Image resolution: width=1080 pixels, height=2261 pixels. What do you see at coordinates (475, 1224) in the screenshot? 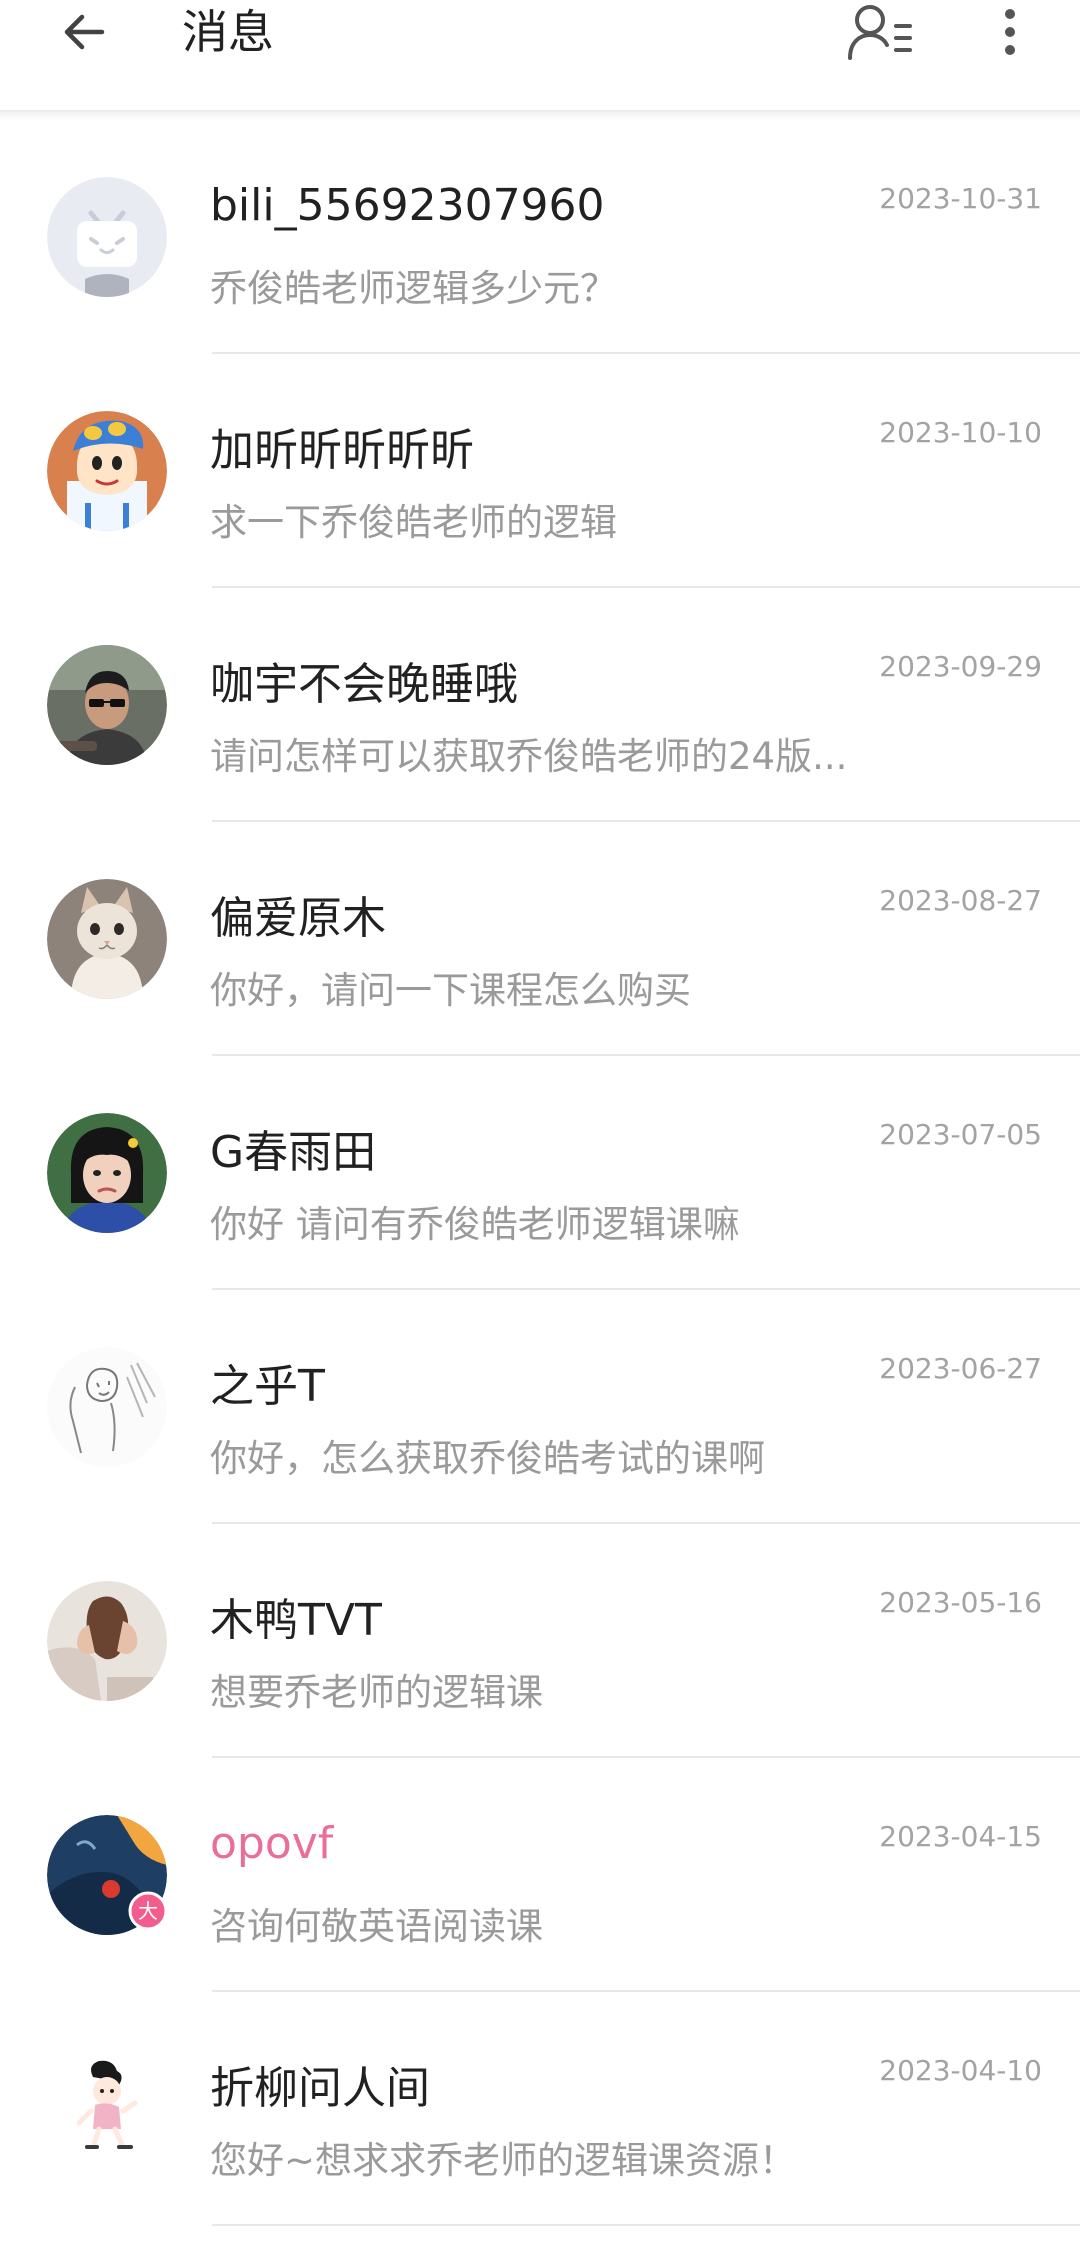
I see `message-preview: 你好 请问有乔俊皓老师逻辑课嘛` at bounding box center [475, 1224].